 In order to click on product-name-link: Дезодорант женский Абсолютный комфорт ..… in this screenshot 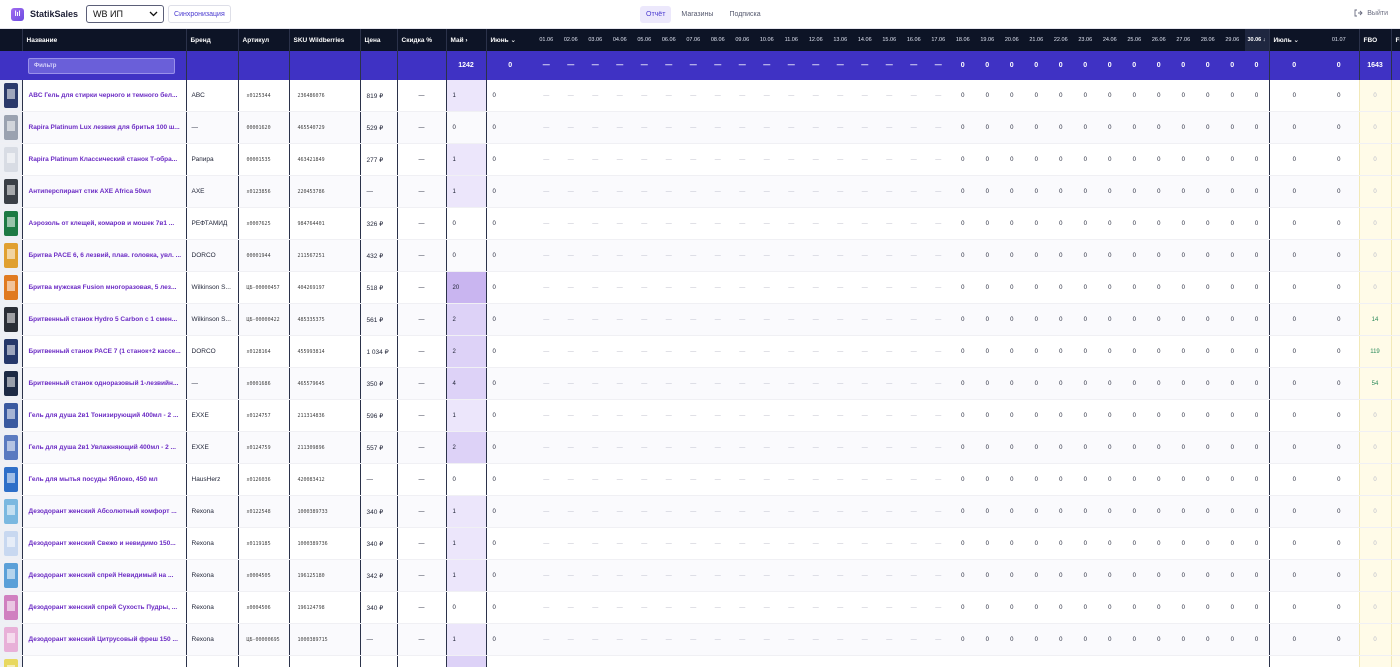, I will do `click(103, 511)`.